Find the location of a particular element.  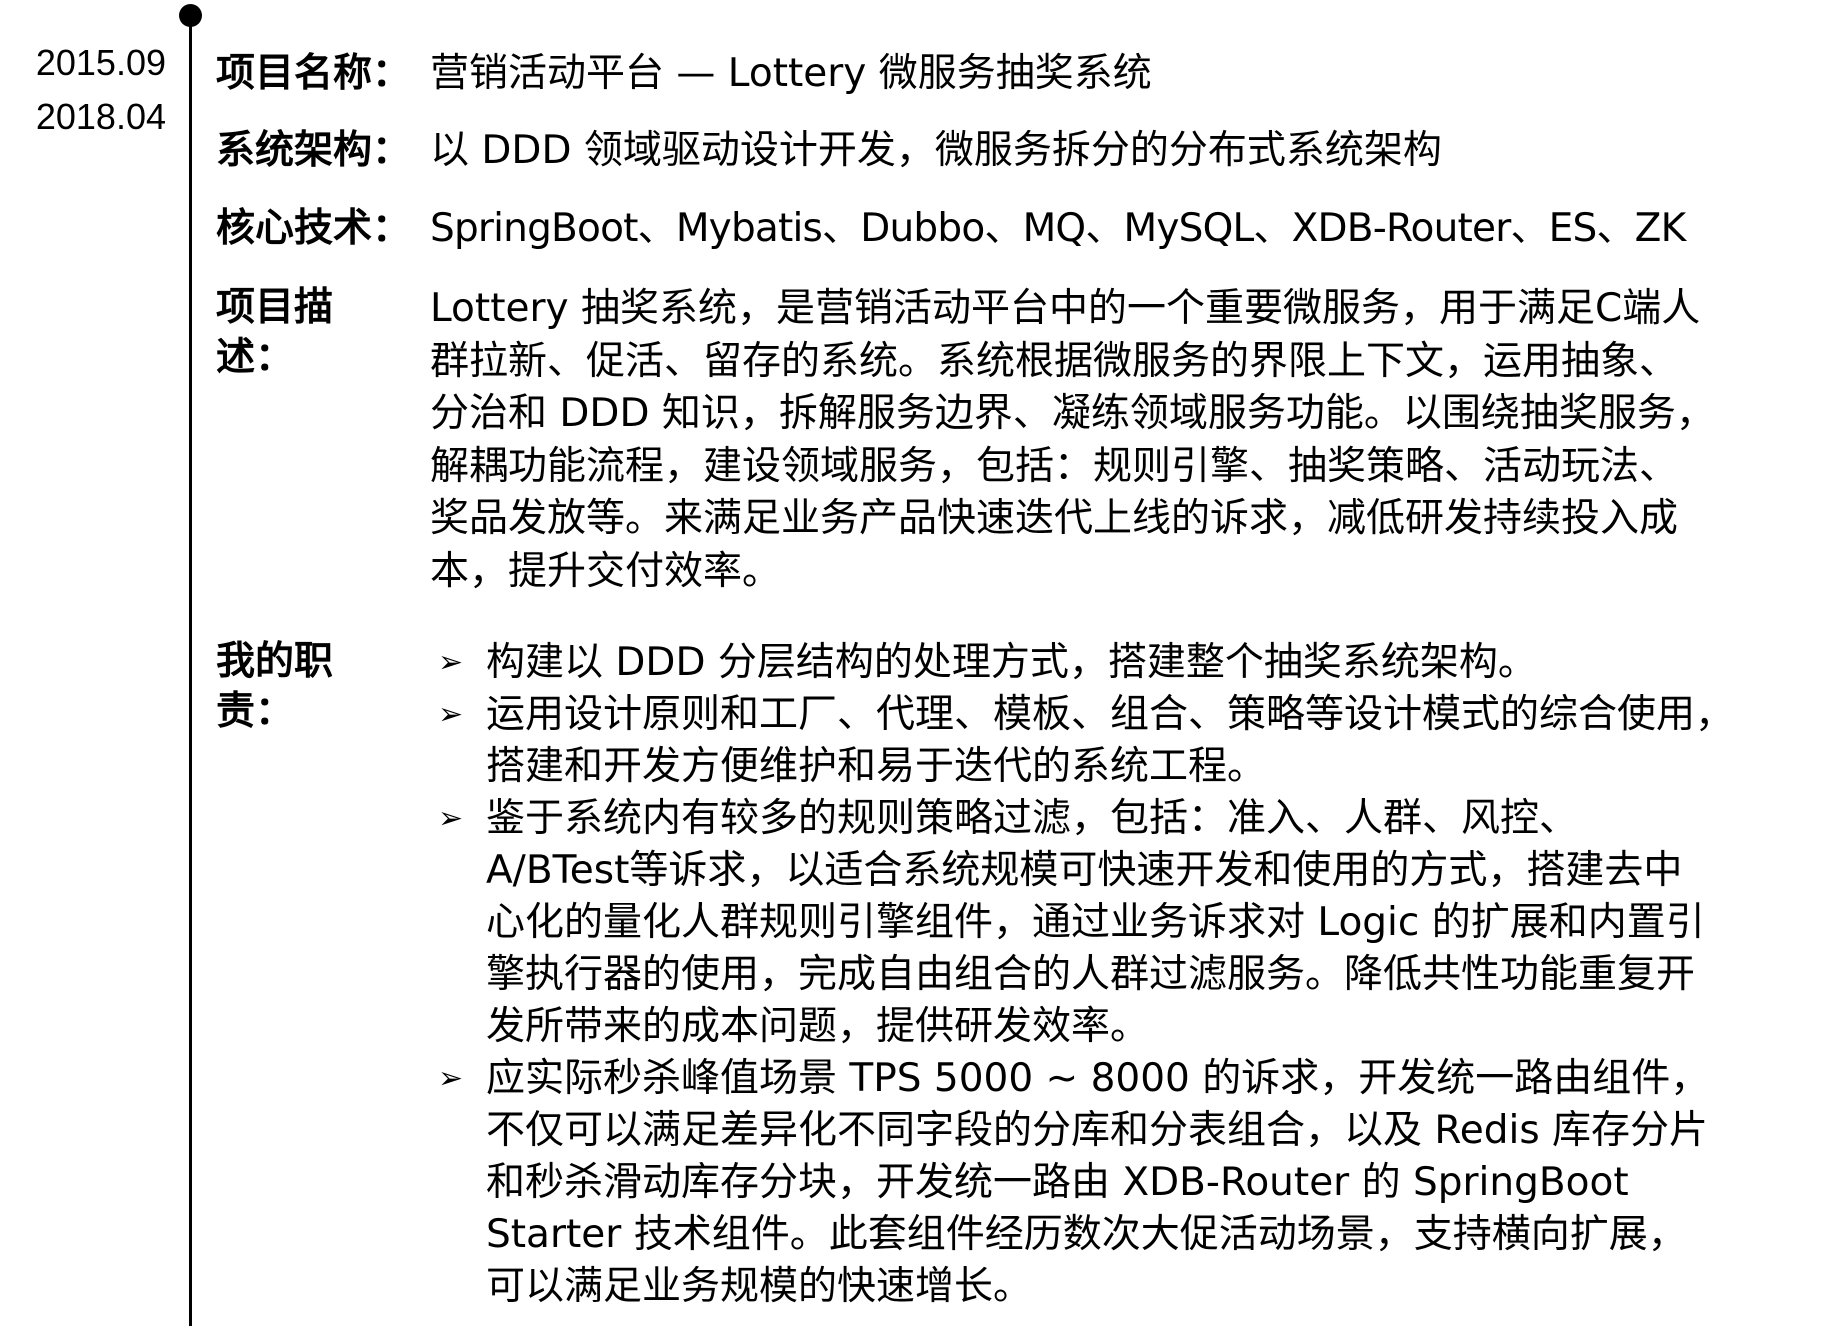

description-line: Lottery 抽奖系统，是营销活动平台中的一个重要微服务，用于满足C端人 is located at coordinates (1065, 308).